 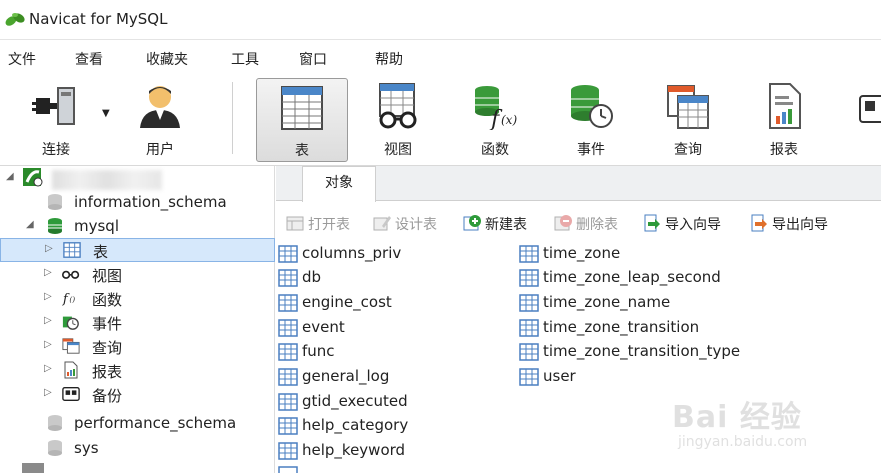 I want to click on menu-help: 帮助, so click(x=389, y=59).